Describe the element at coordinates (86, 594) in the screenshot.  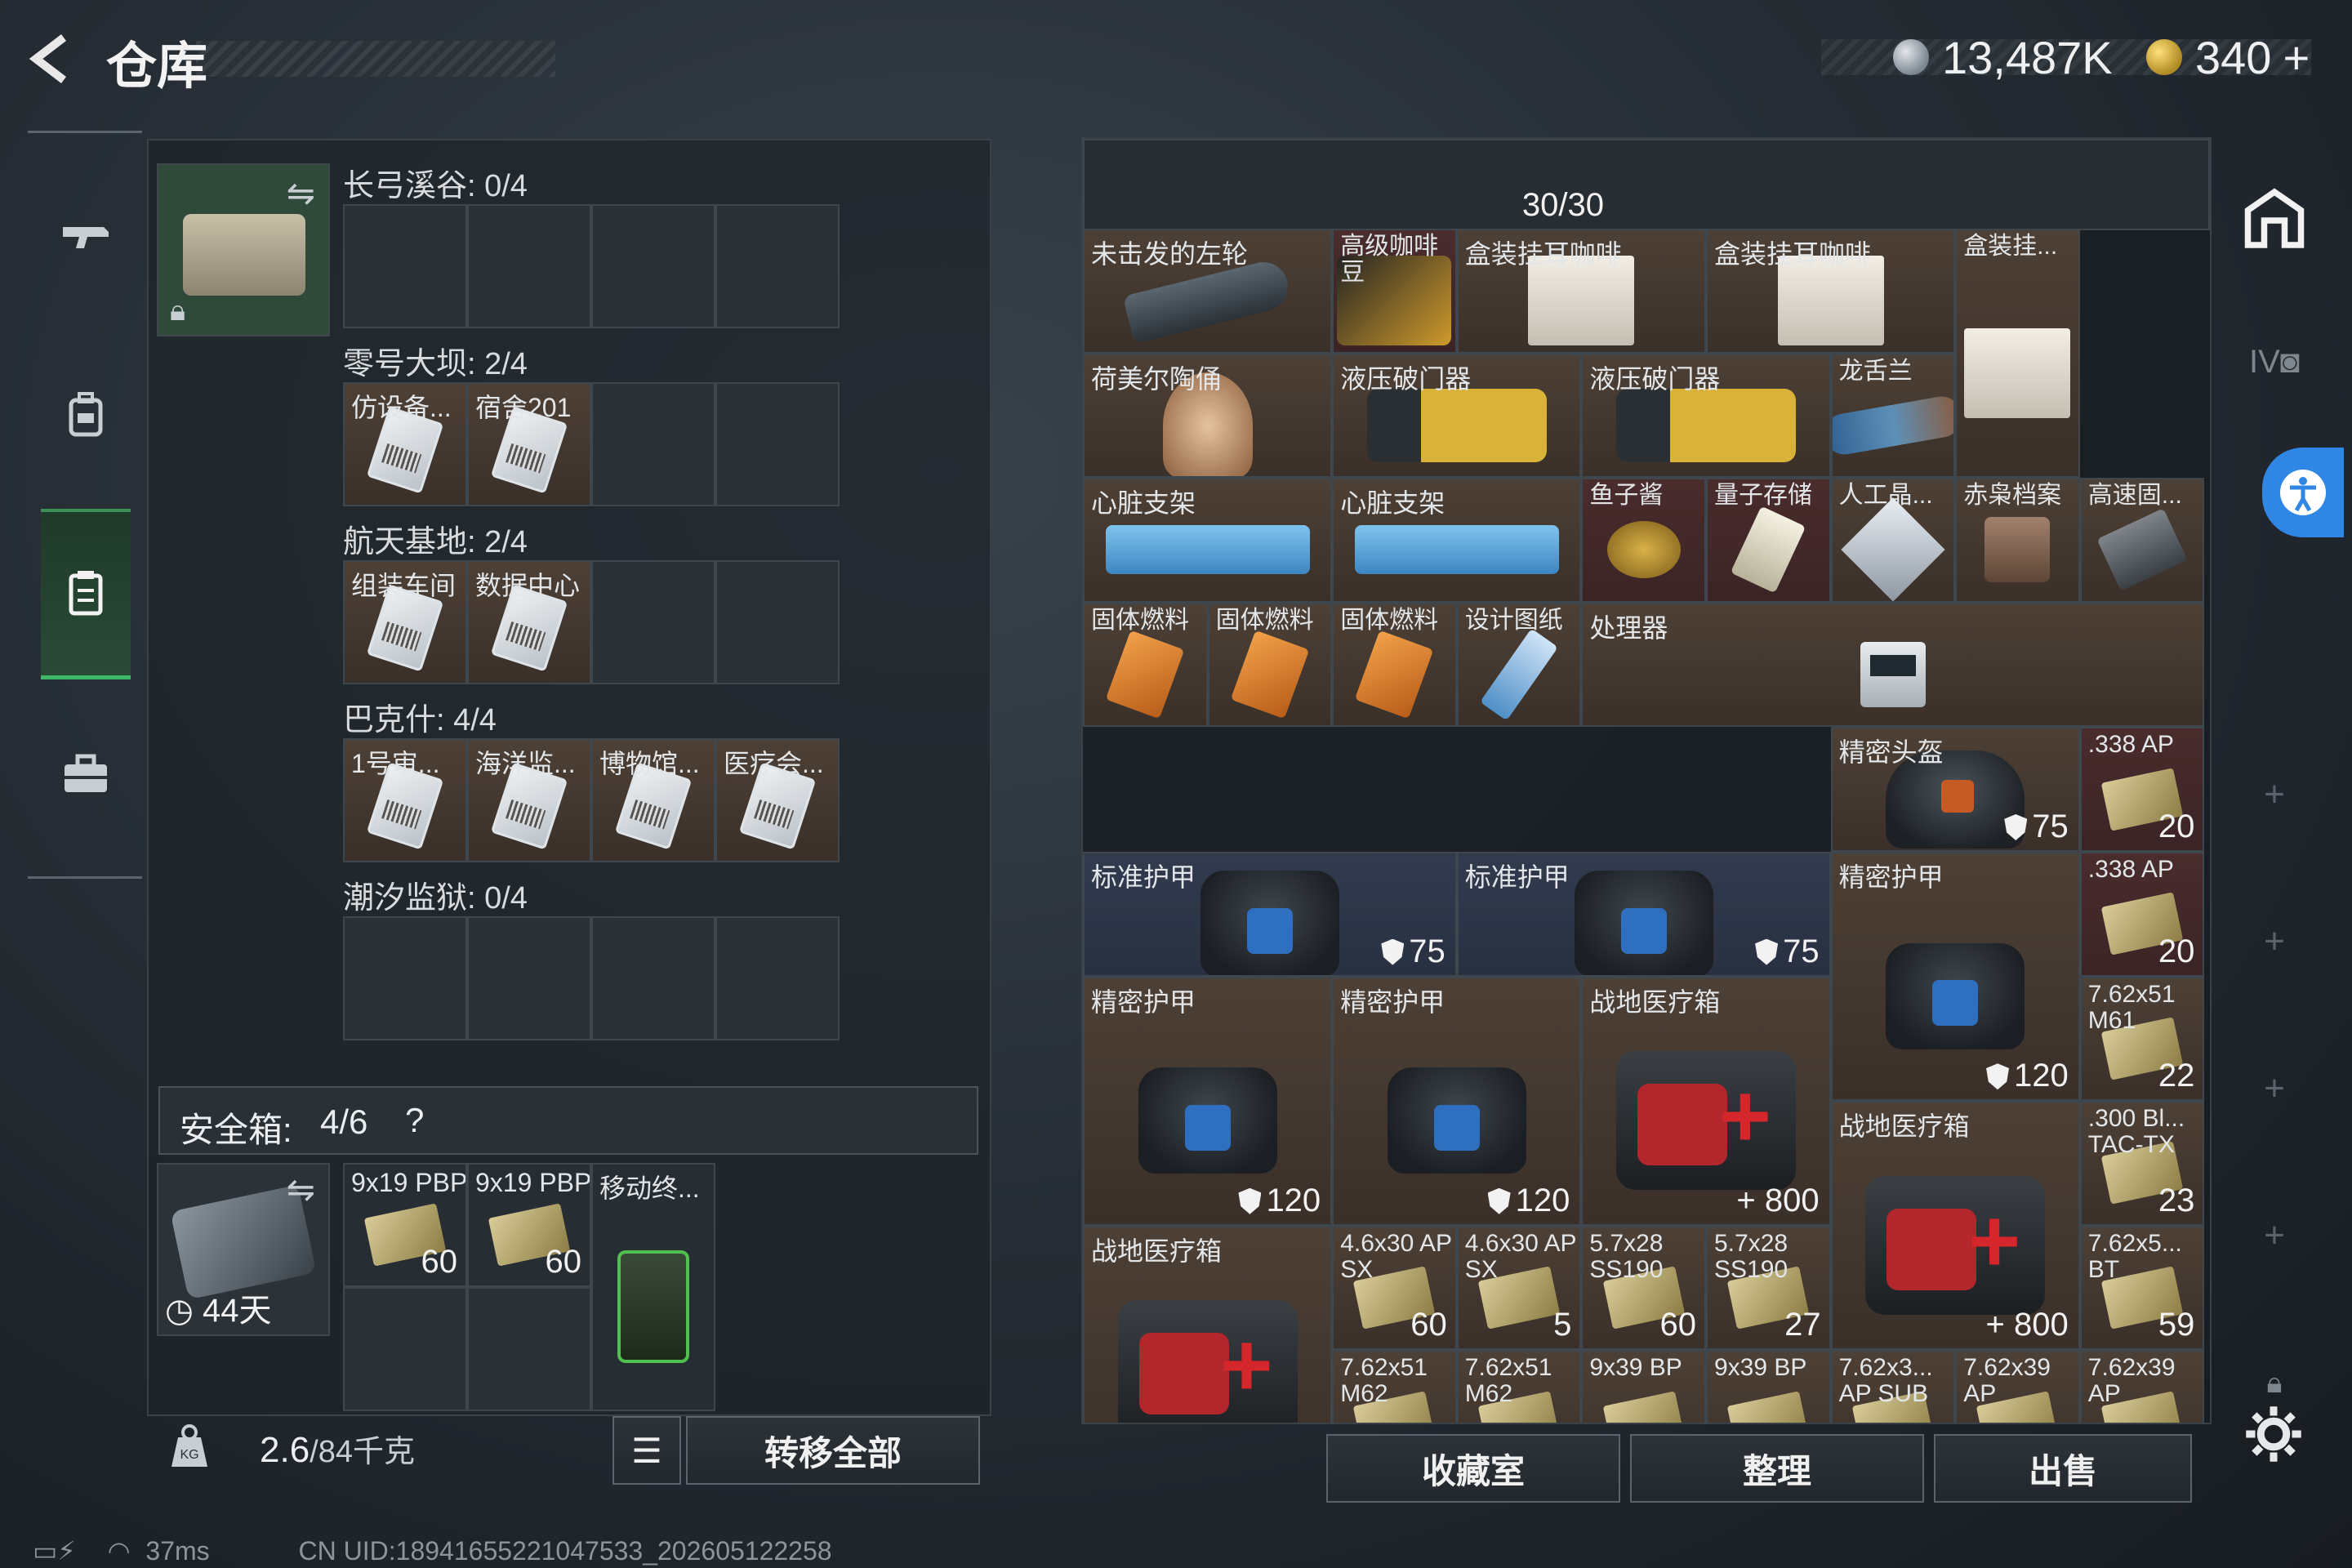
I see `nav-storage` at that location.